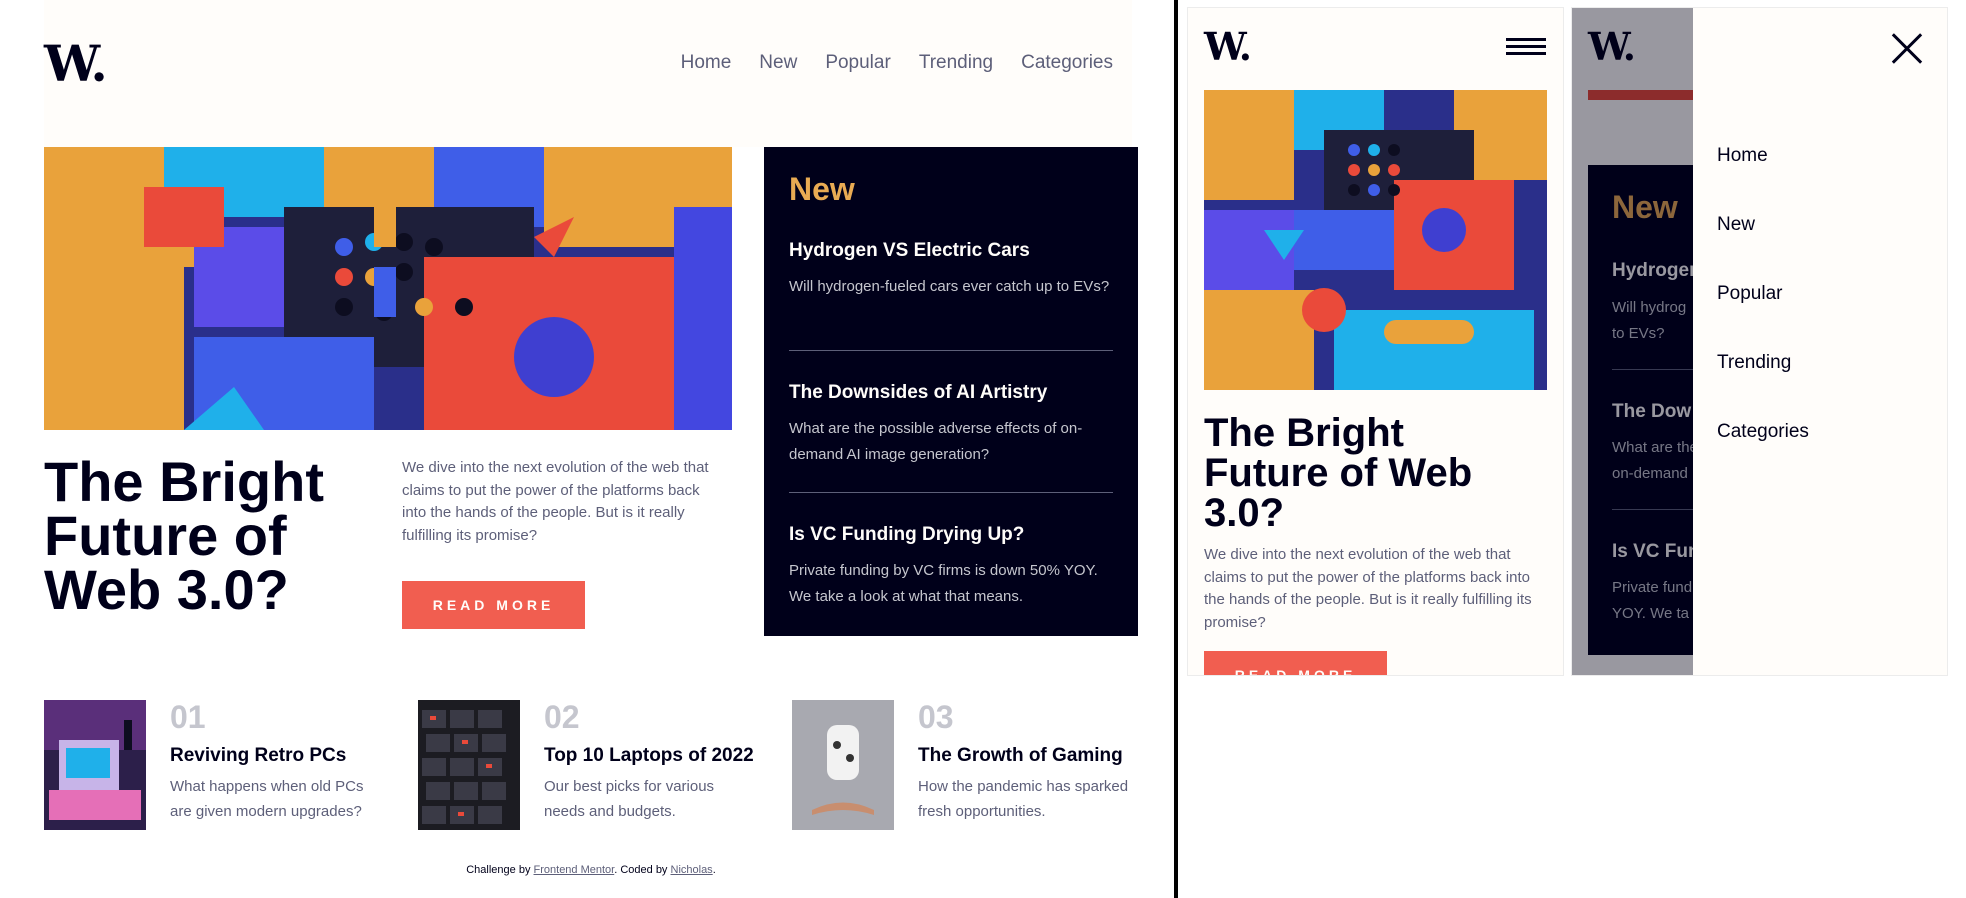 Image resolution: width=1966 pixels, height=898 pixels. What do you see at coordinates (1907, 48) in the screenshot?
I see `close-icon` at bounding box center [1907, 48].